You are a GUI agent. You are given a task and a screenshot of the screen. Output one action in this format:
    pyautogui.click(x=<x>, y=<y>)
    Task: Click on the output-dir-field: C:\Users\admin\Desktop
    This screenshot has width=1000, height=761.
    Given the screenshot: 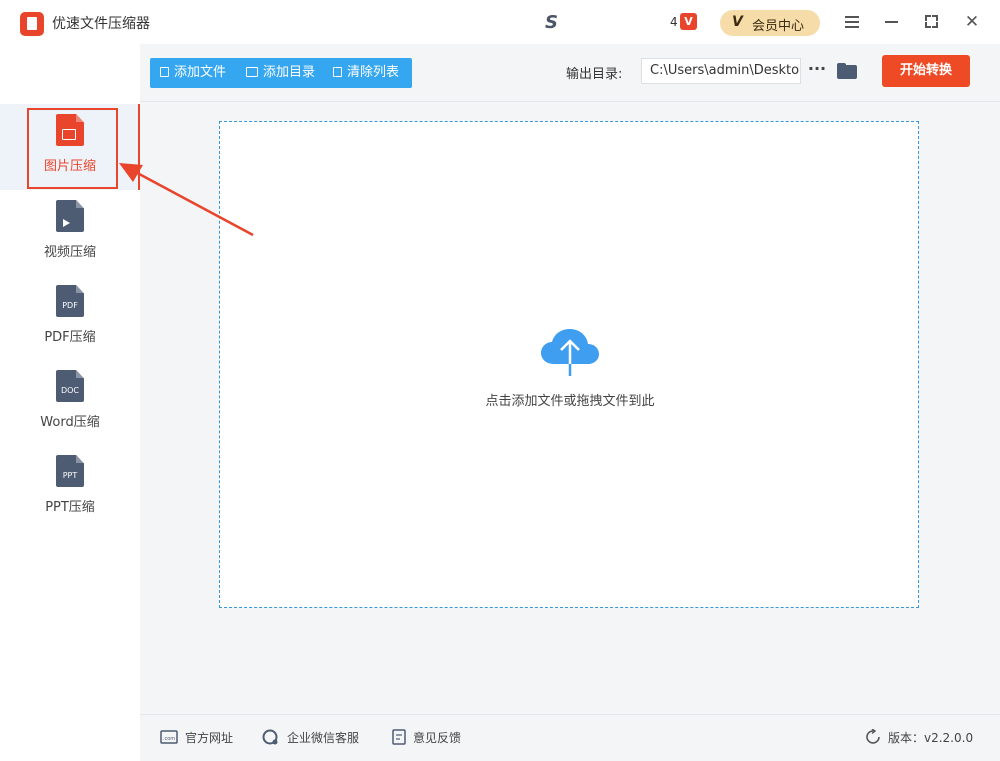 What is the action you would take?
    pyautogui.click(x=721, y=71)
    